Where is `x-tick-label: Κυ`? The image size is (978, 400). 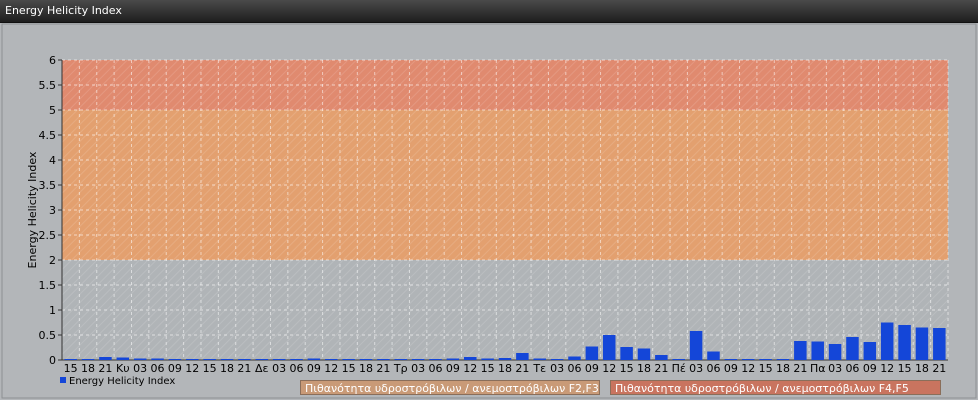 x-tick-label: Κυ is located at coordinates (123, 368).